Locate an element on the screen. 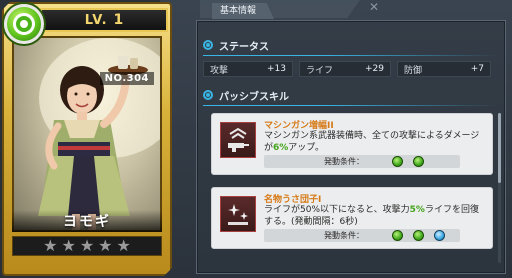  scrollbar is located at coordinates (499, 188).